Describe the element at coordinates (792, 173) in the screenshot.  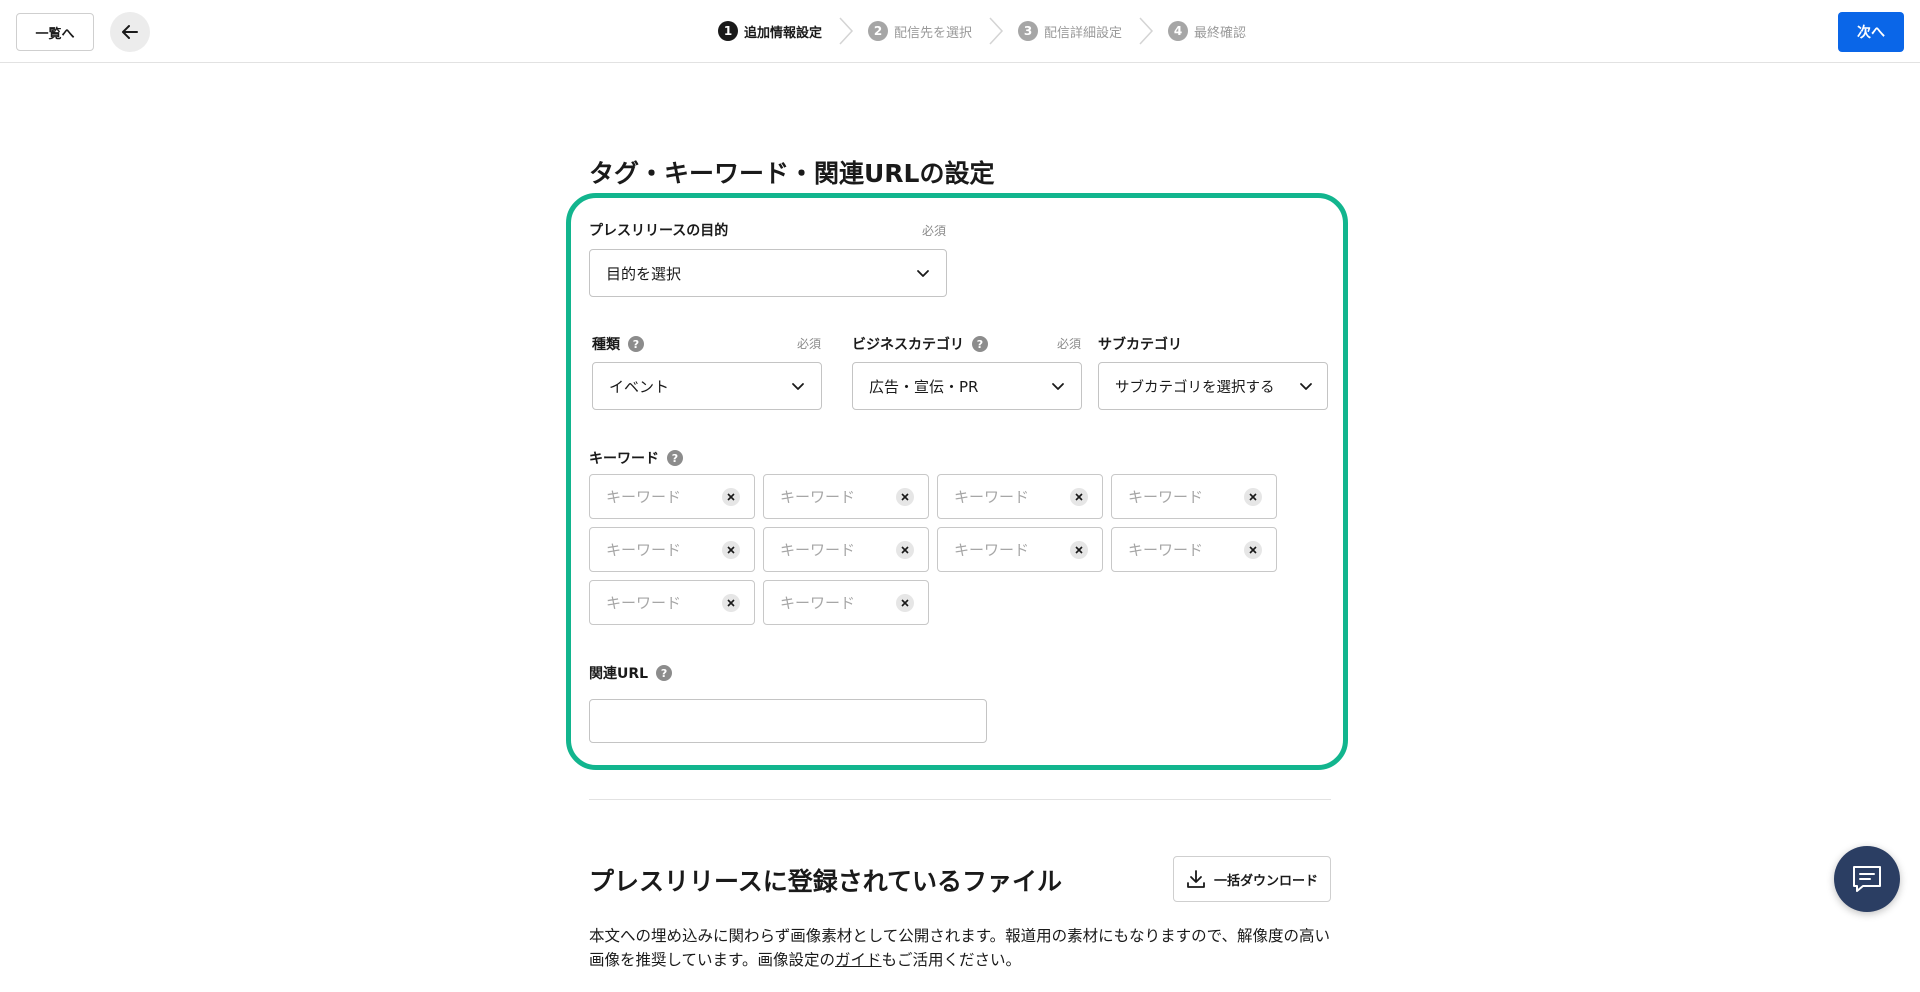
I see `page-title: タグ・キーワード・関連URLの設定` at that location.